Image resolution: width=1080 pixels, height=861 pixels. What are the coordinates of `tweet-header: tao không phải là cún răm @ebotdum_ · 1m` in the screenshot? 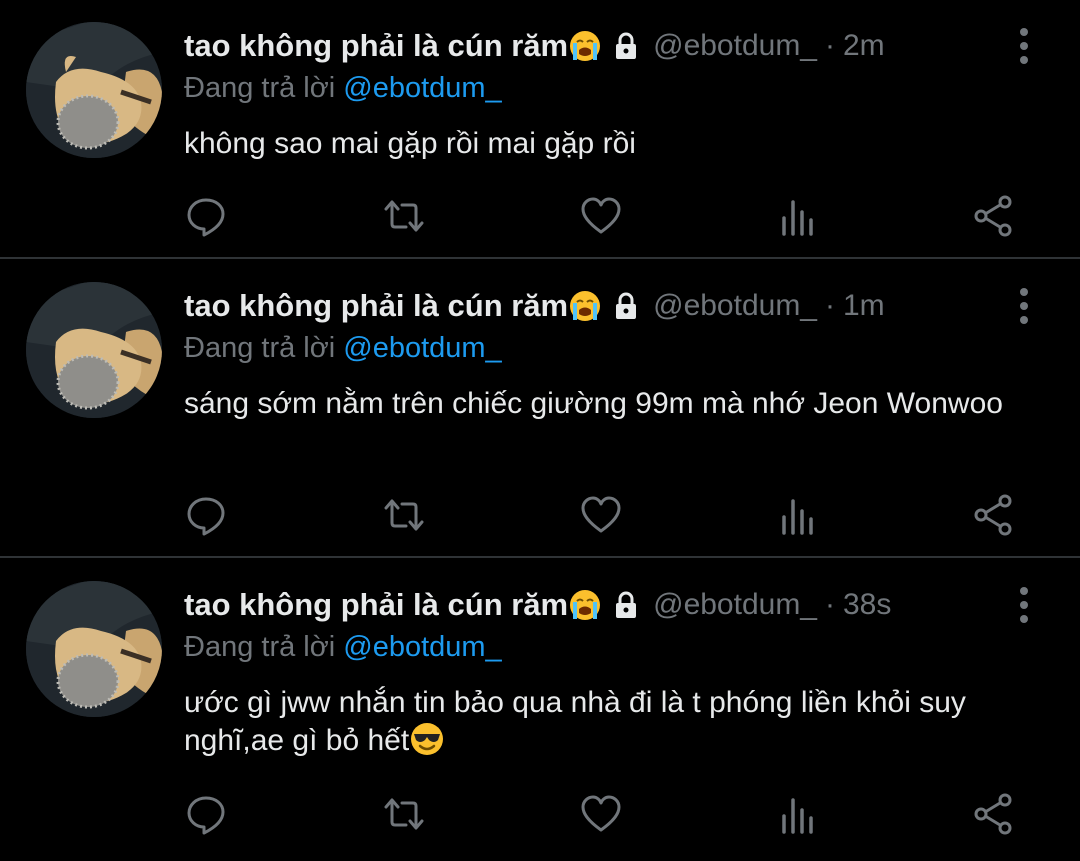 It's located at (534, 306).